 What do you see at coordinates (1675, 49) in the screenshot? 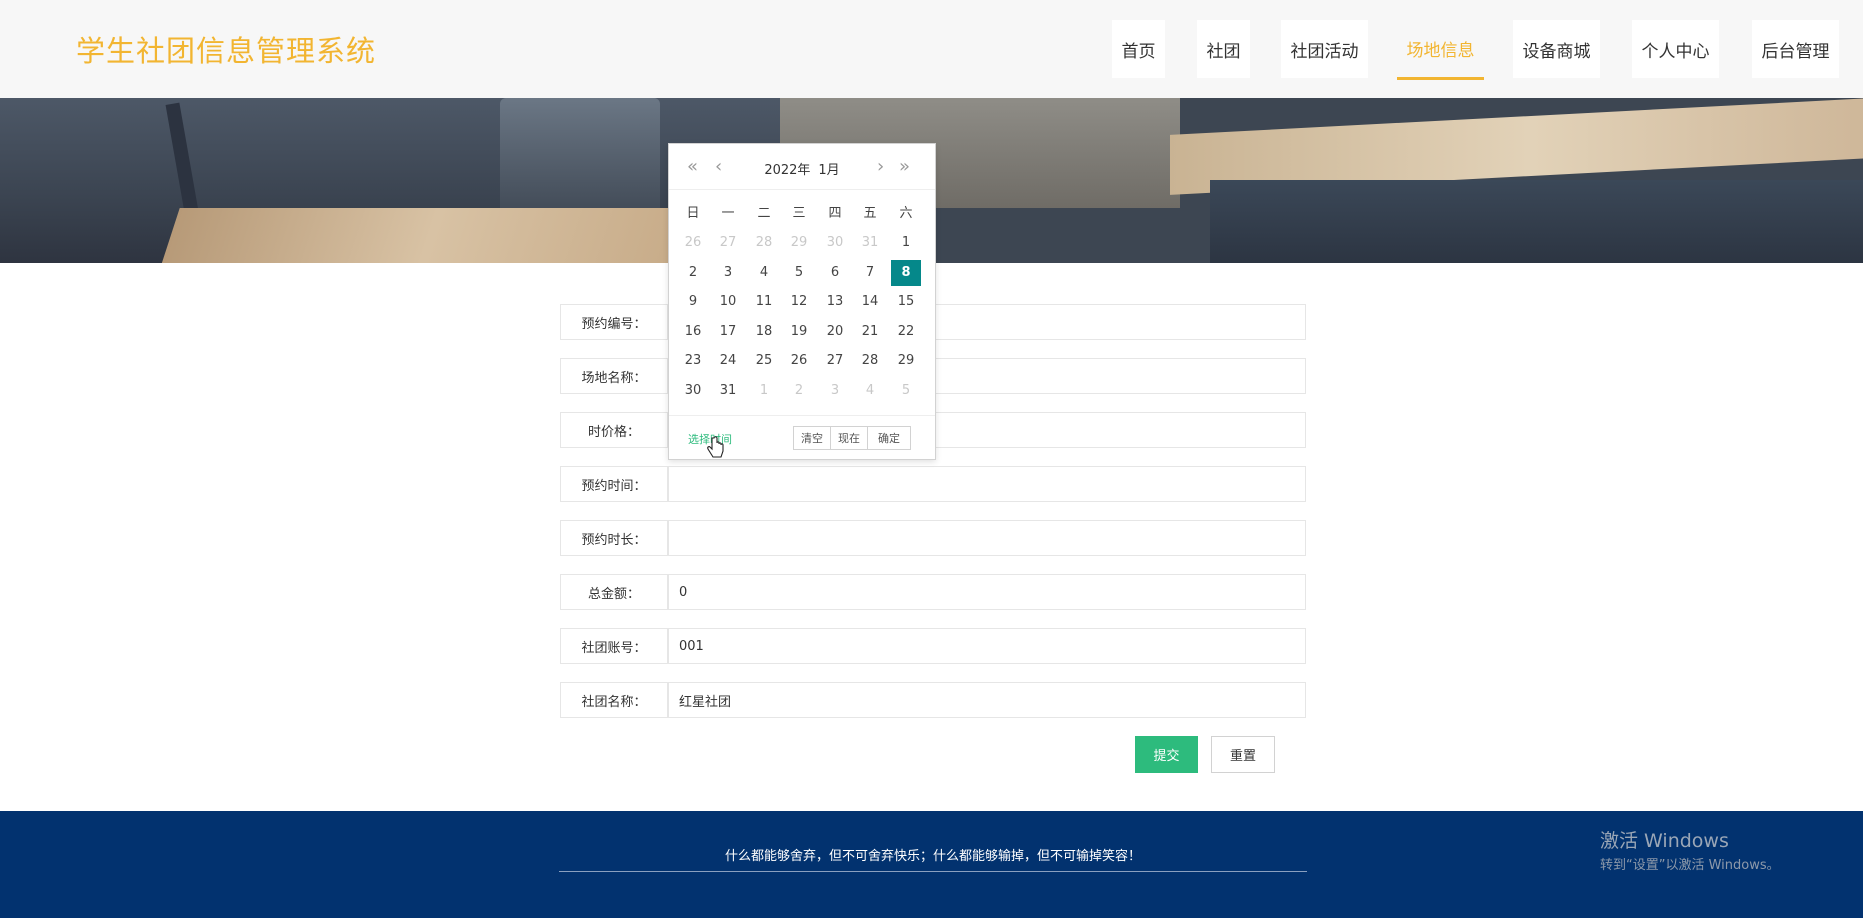
I see `nav-personal-center: 个人中心` at bounding box center [1675, 49].